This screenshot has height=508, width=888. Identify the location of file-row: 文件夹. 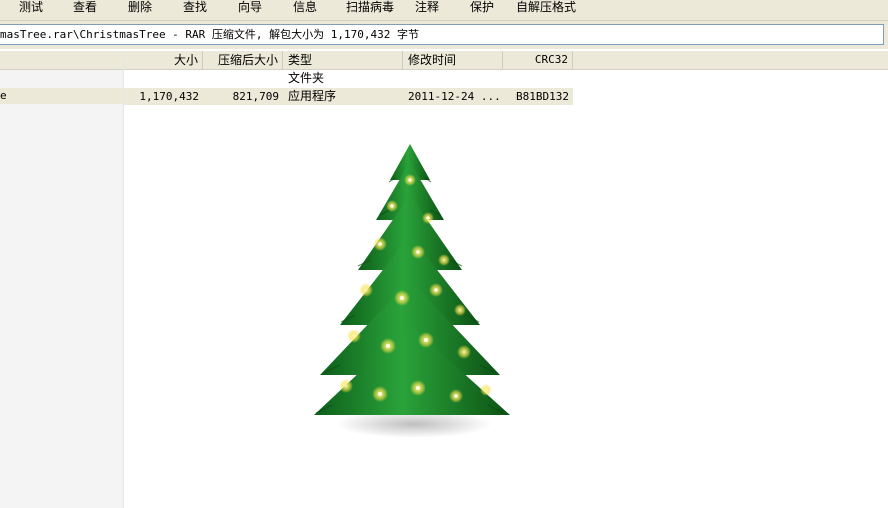
(348, 78).